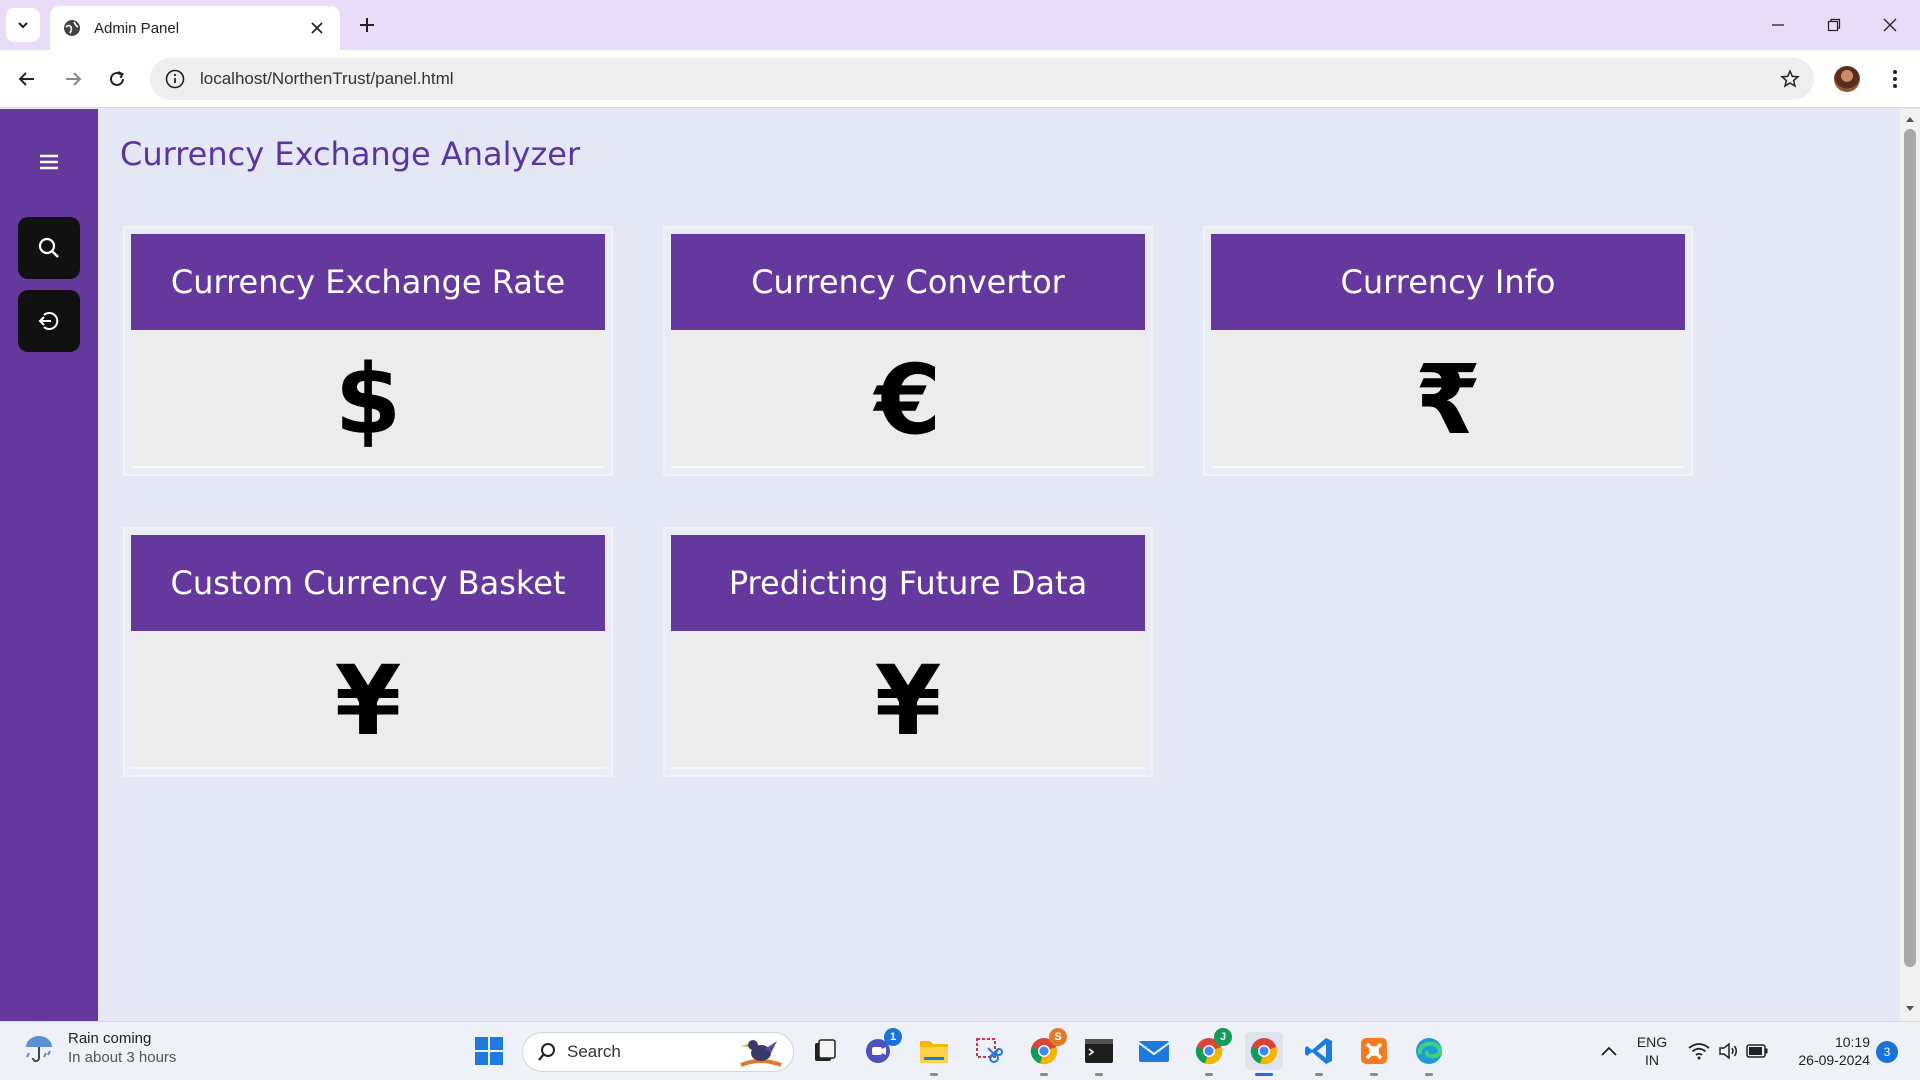 This screenshot has width=1920, height=1080. What do you see at coordinates (960, 25) in the screenshot?
I see `browser-tab-strip: Admin Panel` at bounding box center [960, 25].